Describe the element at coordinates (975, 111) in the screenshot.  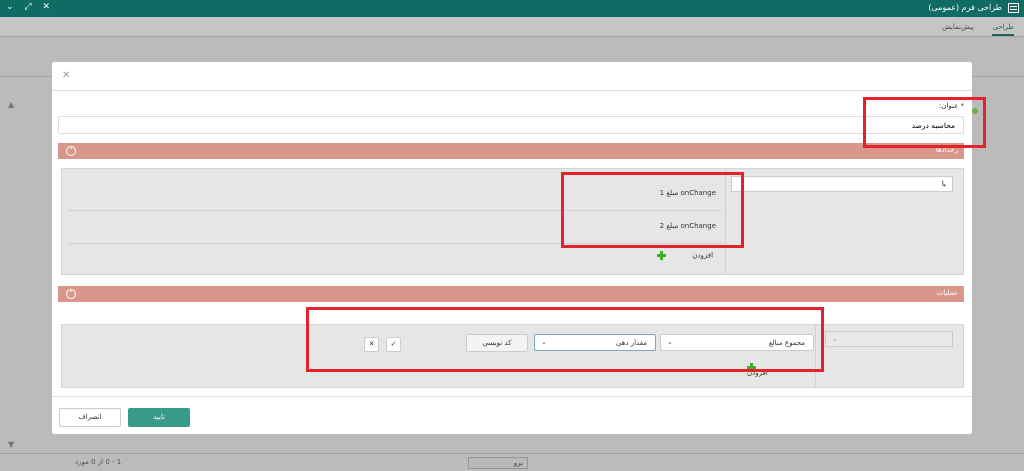
I see `status-dot` at that location.